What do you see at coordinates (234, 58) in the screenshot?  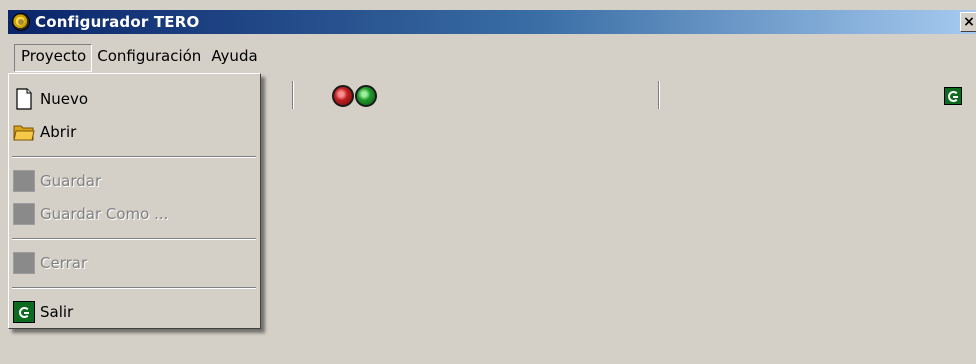 I see `menu-ayuda: Ayuda` at bounding box center [234, 58].